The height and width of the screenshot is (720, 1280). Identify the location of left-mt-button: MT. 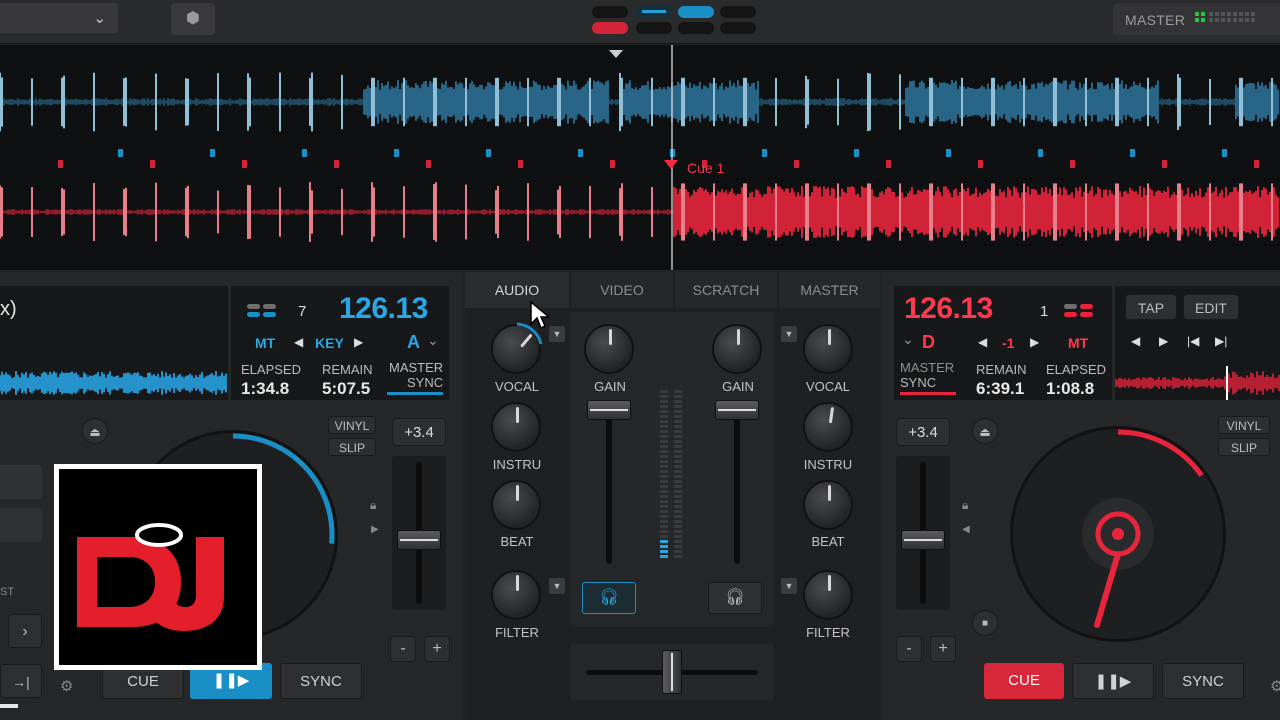
(265, 343).